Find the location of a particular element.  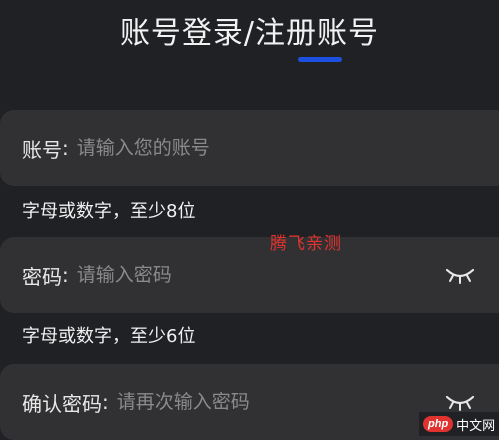

watermark-text: 腾飞亲测 is located at coordinates (306, 244).